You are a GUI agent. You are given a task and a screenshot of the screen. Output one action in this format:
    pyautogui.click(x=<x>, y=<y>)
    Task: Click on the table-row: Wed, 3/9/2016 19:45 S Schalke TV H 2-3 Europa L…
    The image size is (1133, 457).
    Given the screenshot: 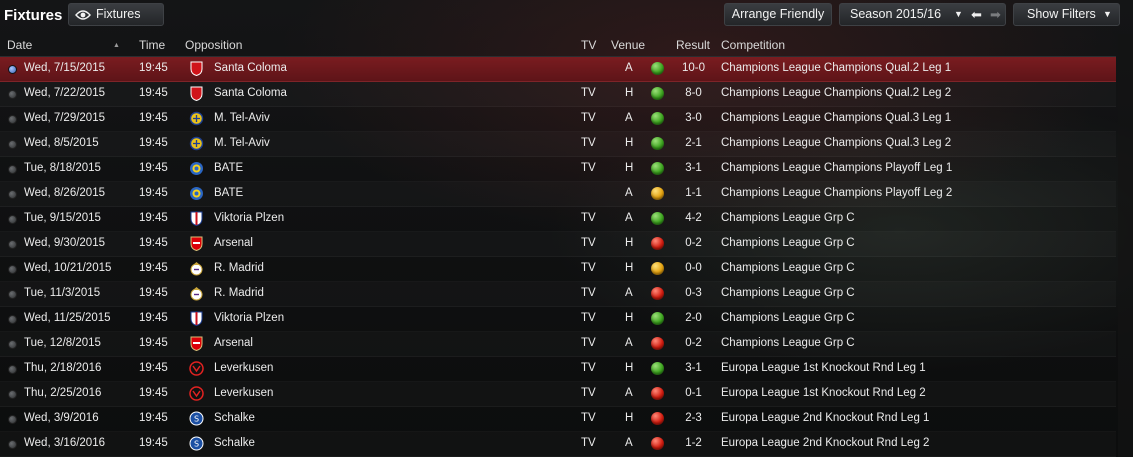 What is the action you would take?
    pyautogui.click(x=558, y=419)
    